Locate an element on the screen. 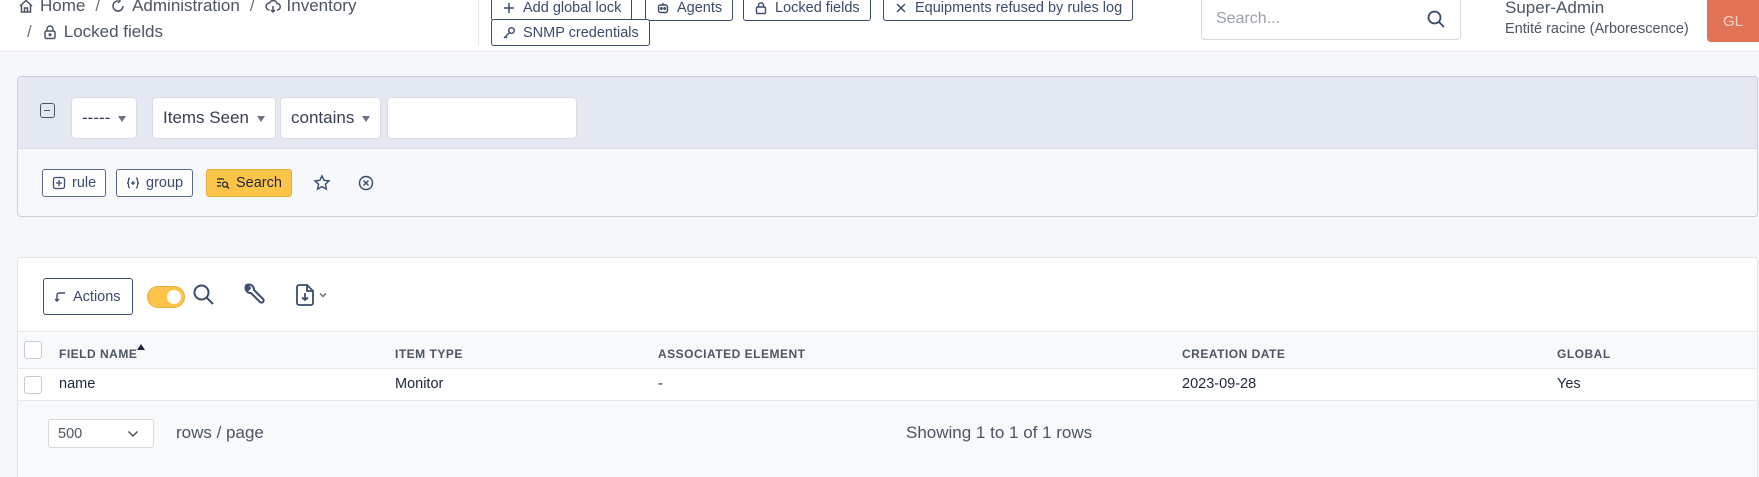  breadcrumb-row-2: / Locked fields is located at coordinates (95, 32).